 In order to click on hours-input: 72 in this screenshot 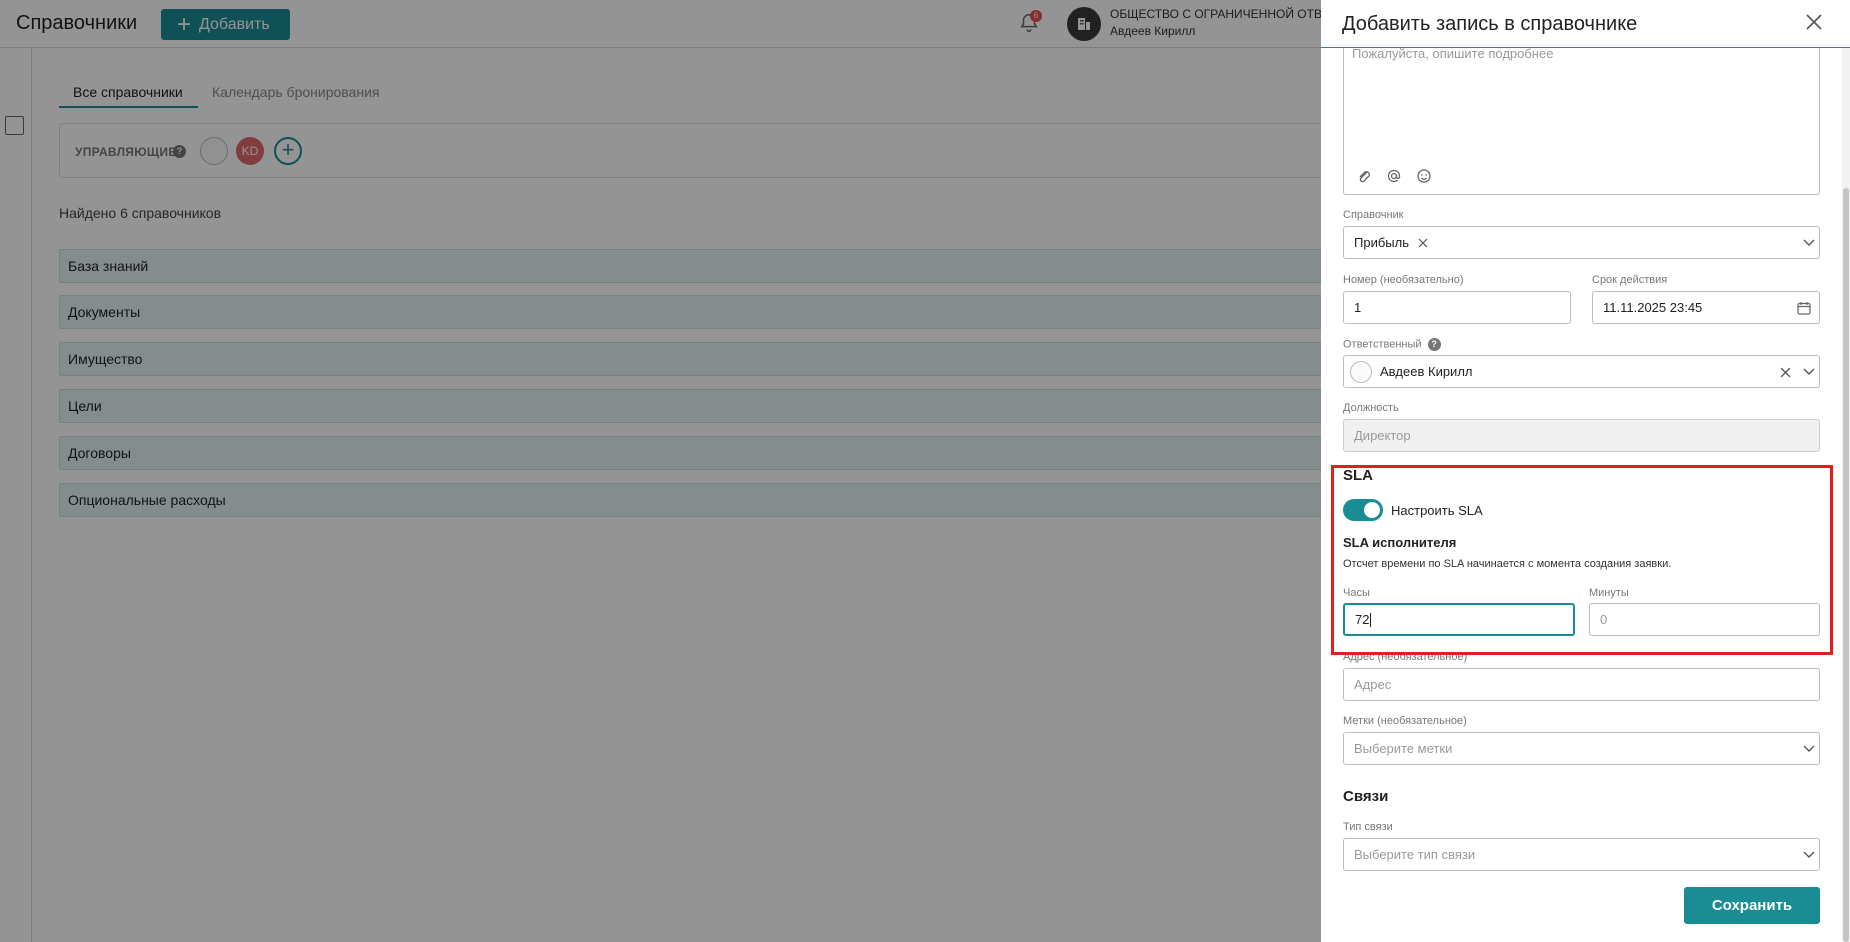, I will do `click(1459, 619)`.